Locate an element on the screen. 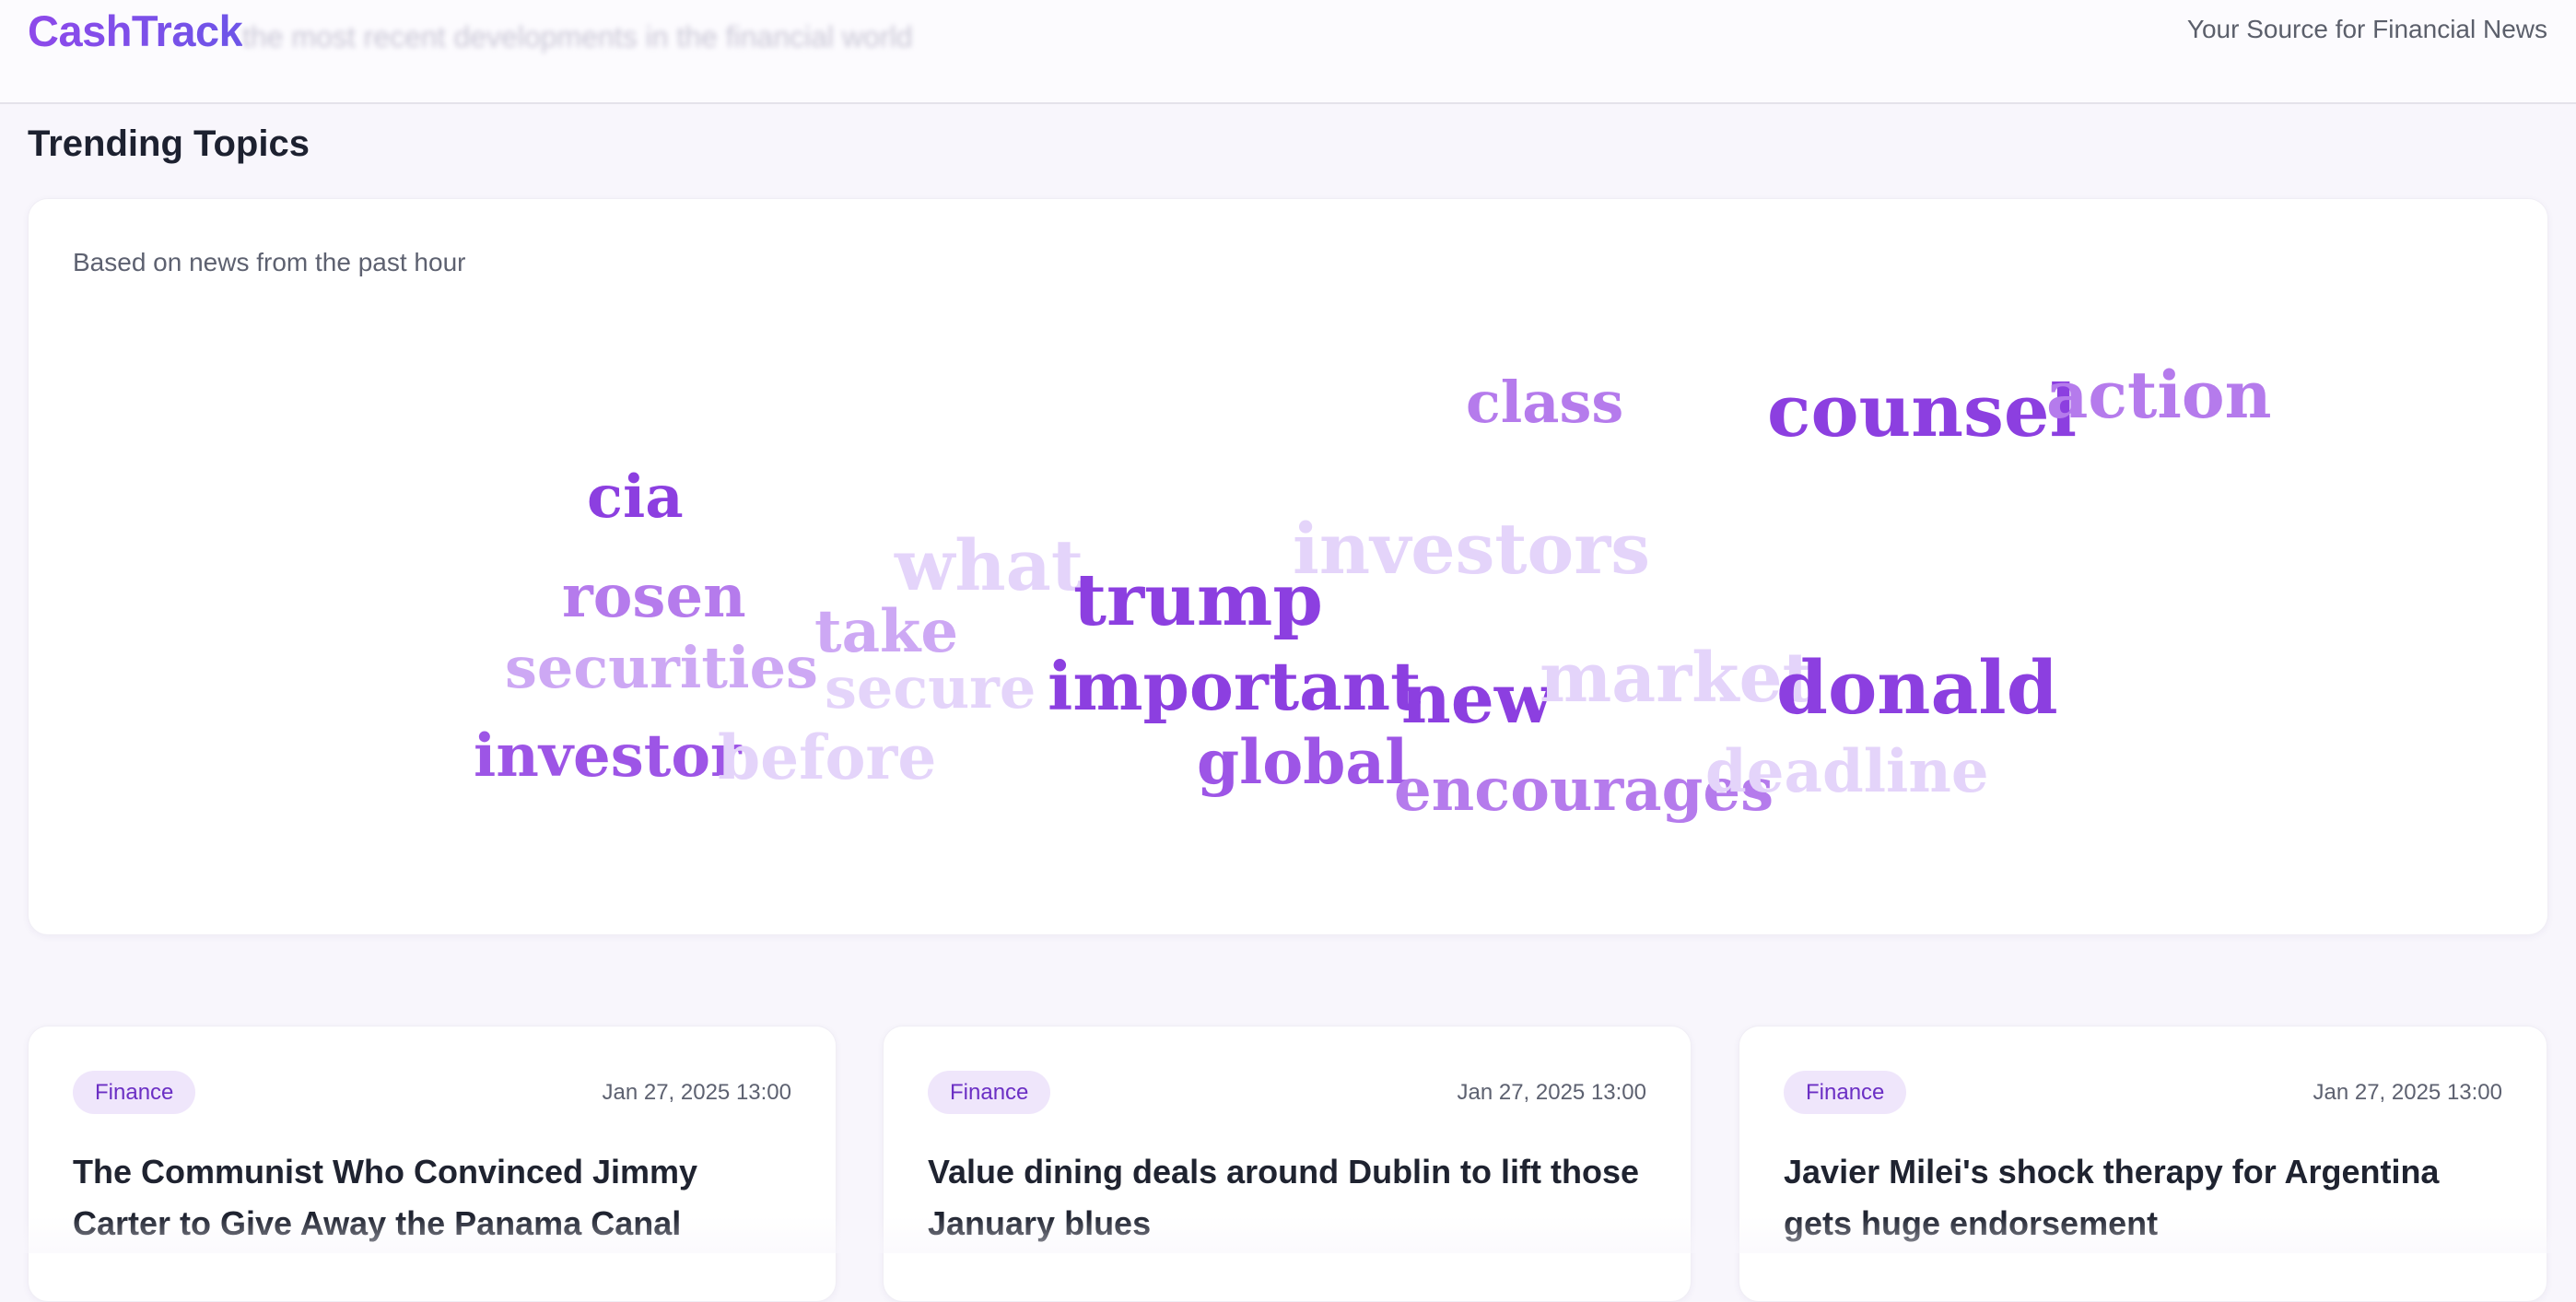 This screenshot has height=1302, width=2576. word-cloud-term-take: take is located at coordinates (886, 632).